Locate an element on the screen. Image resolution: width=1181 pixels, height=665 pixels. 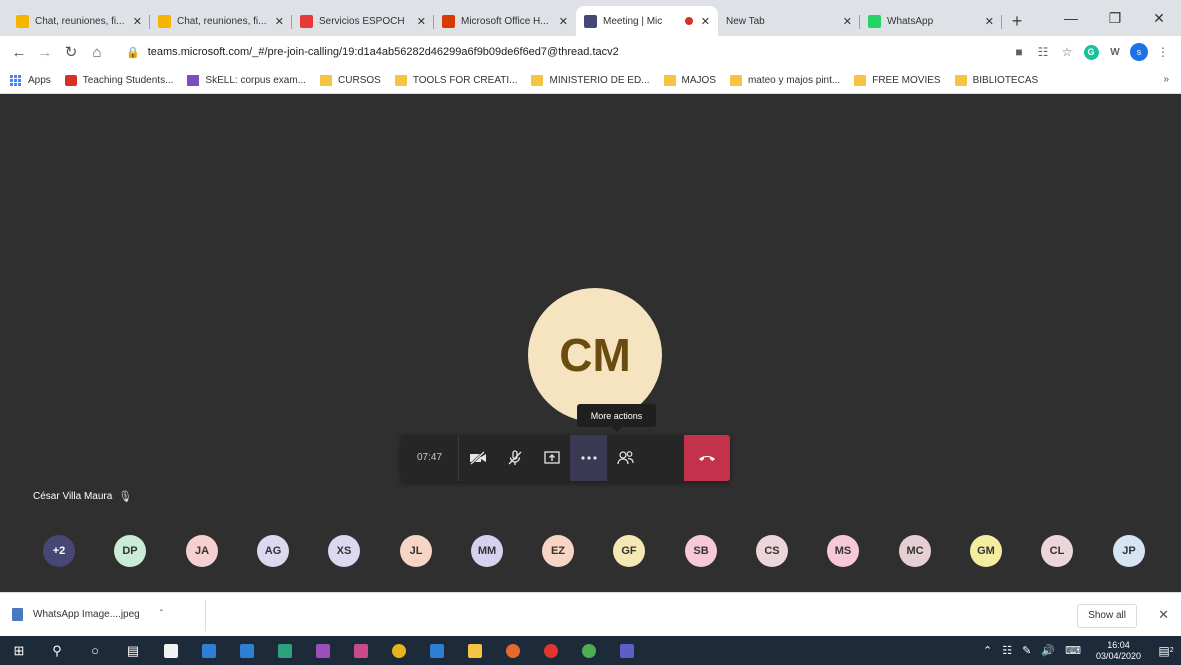
bookmark-label: FREE MOVIES is located at coordinates (906, 80).